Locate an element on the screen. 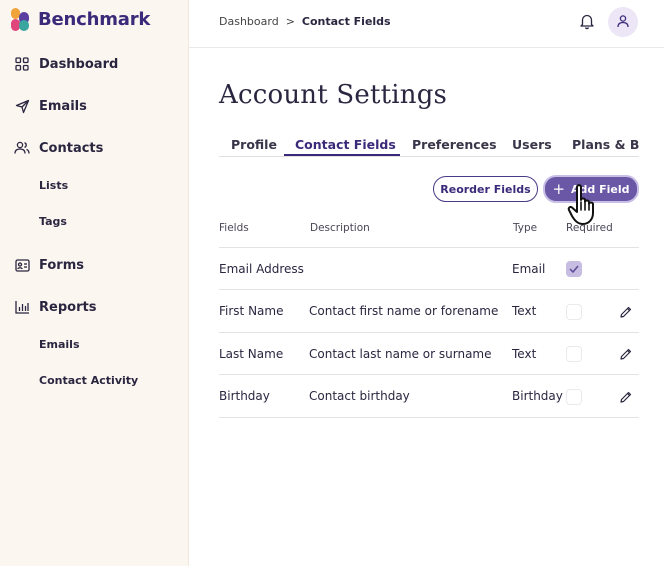 The image size is (664, 566). sidebar-item-contacts: Contacts is located at coordinates (58, 148).